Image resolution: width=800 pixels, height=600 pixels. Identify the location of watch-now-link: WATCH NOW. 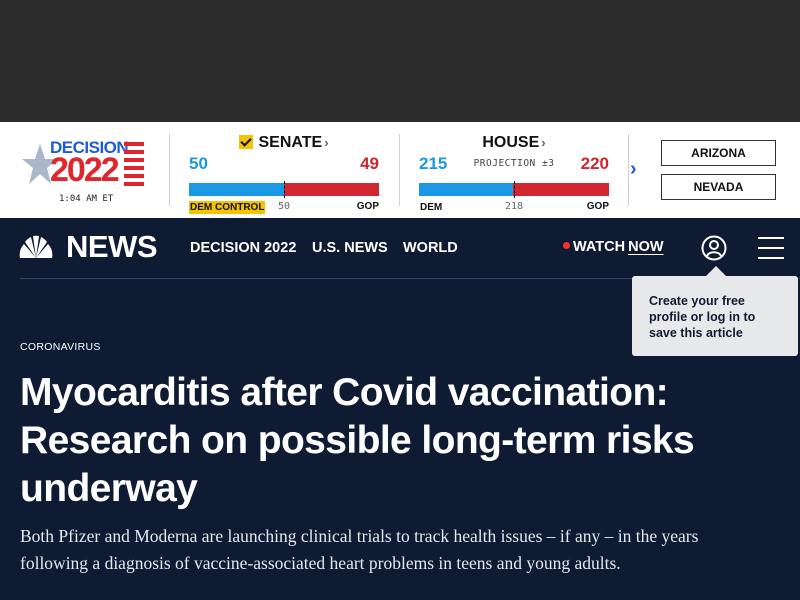
(613, 247).